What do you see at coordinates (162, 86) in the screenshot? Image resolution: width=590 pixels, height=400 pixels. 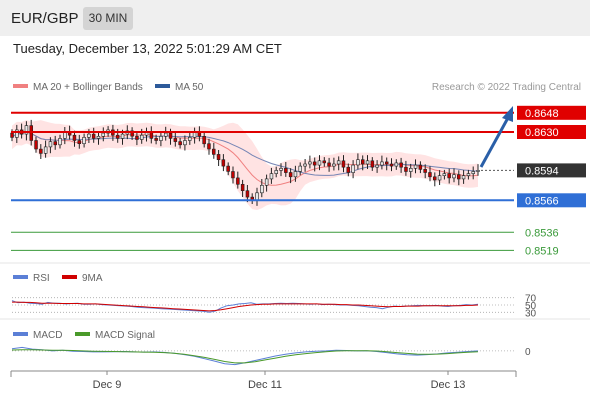 I see `ma50-legend-swatch` at bounding box center [162, 86].